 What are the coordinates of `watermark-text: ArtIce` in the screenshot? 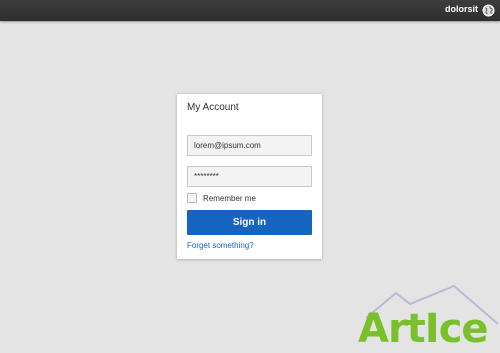 It's located at (423, 329).